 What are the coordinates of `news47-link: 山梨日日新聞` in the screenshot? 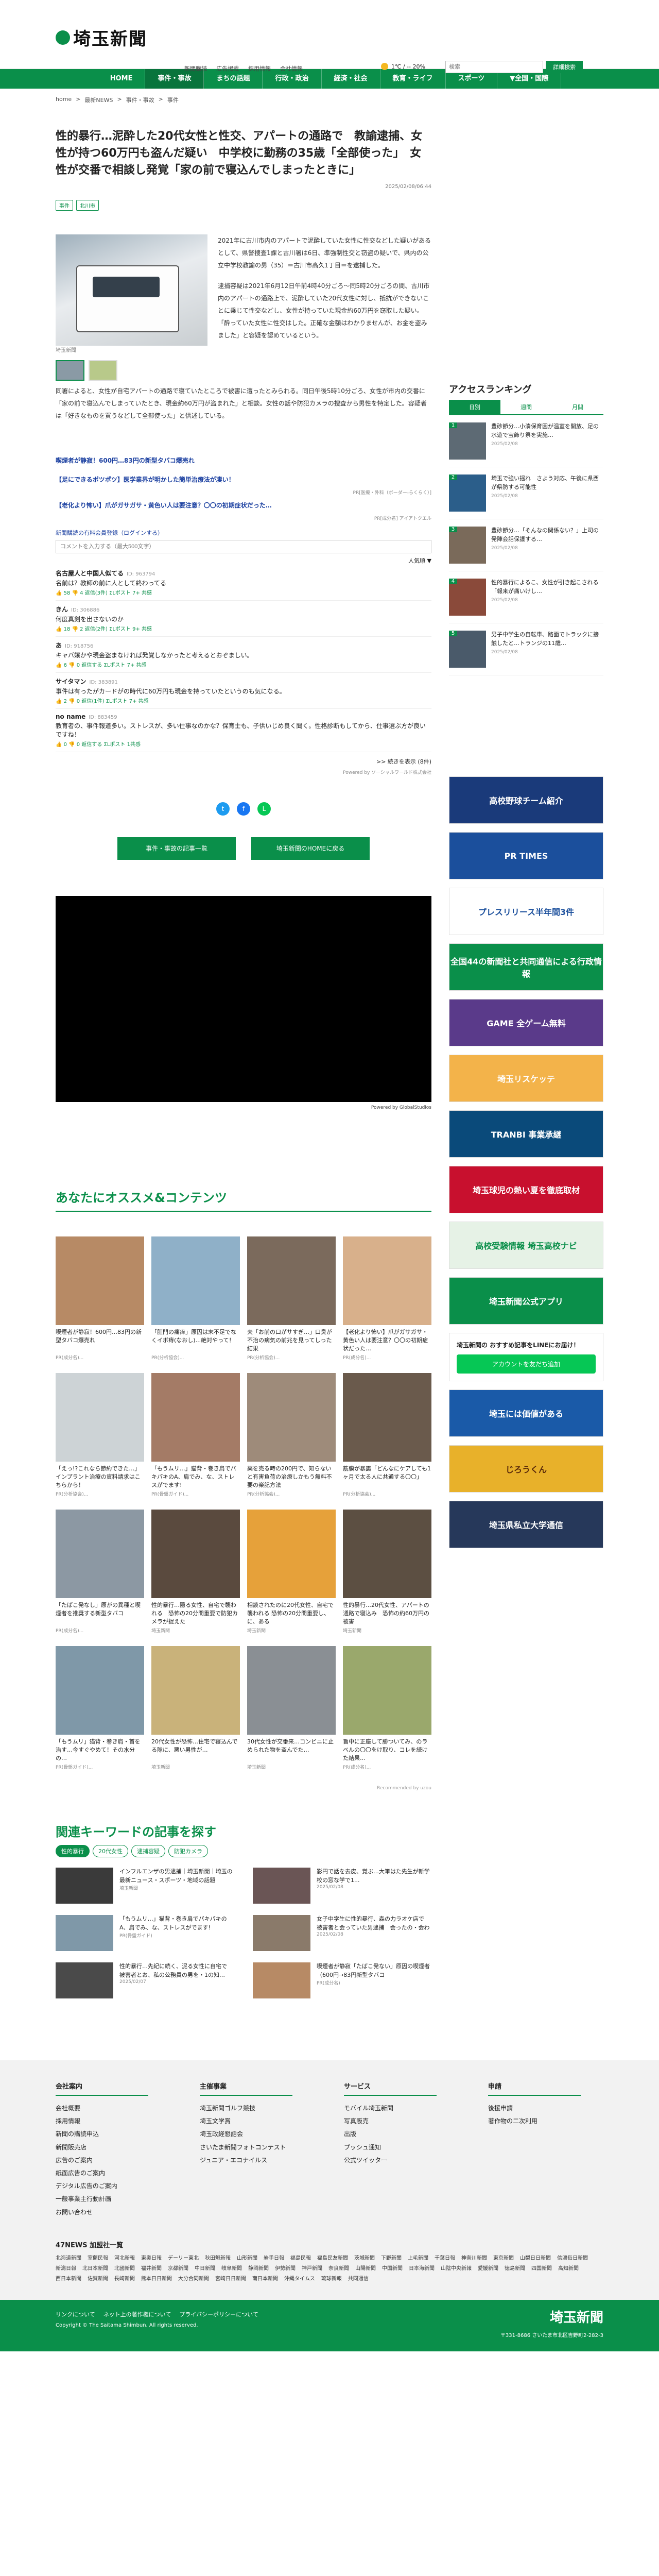 It's located at (536, 2258).